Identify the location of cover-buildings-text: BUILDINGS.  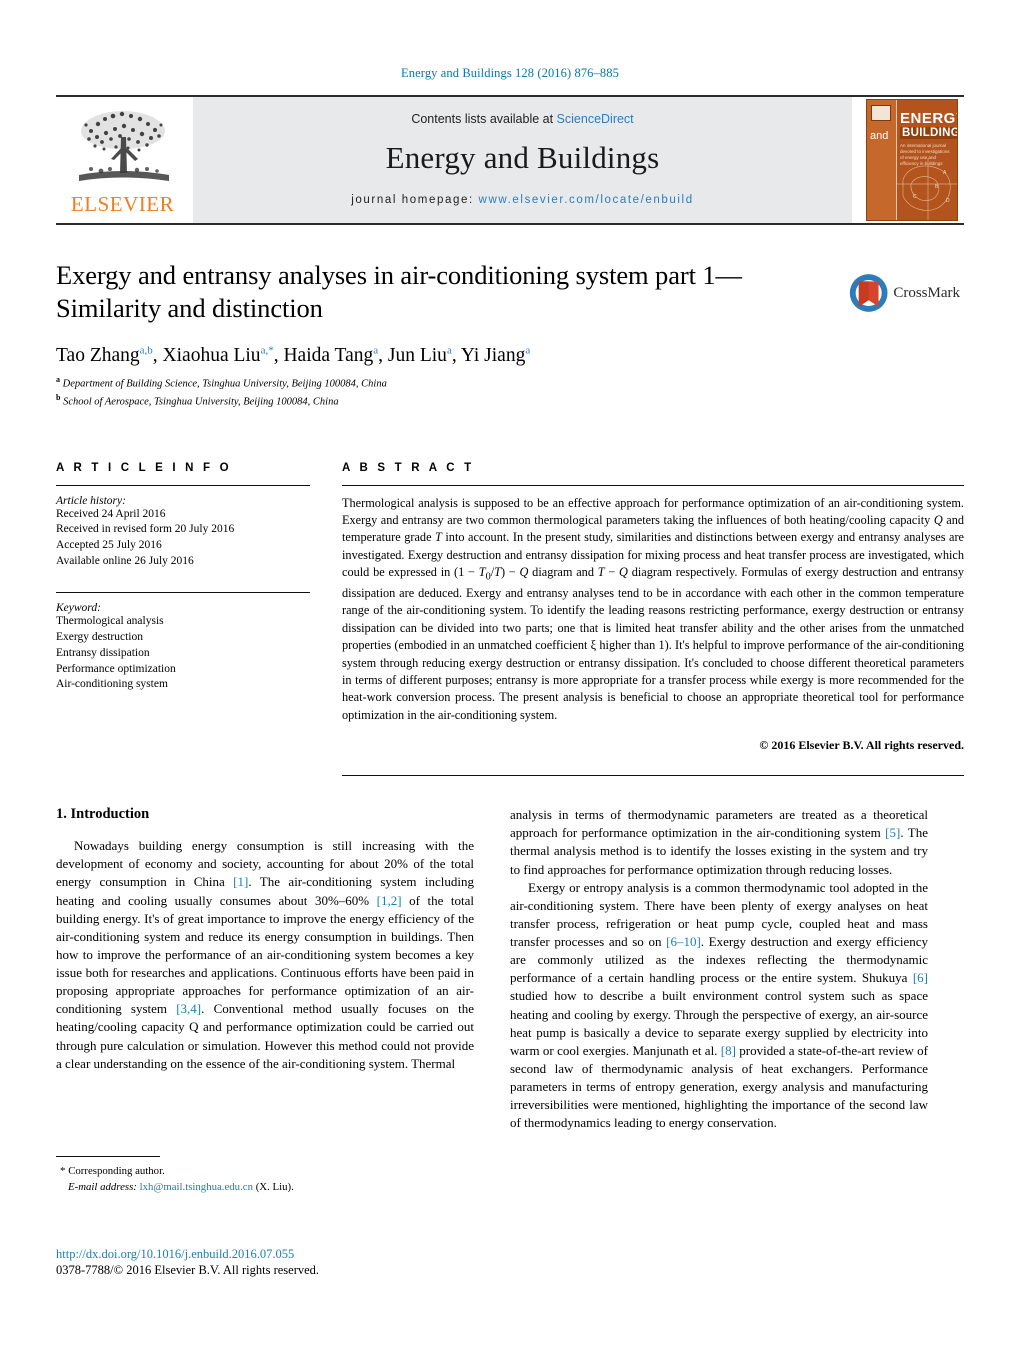
(928, 133).